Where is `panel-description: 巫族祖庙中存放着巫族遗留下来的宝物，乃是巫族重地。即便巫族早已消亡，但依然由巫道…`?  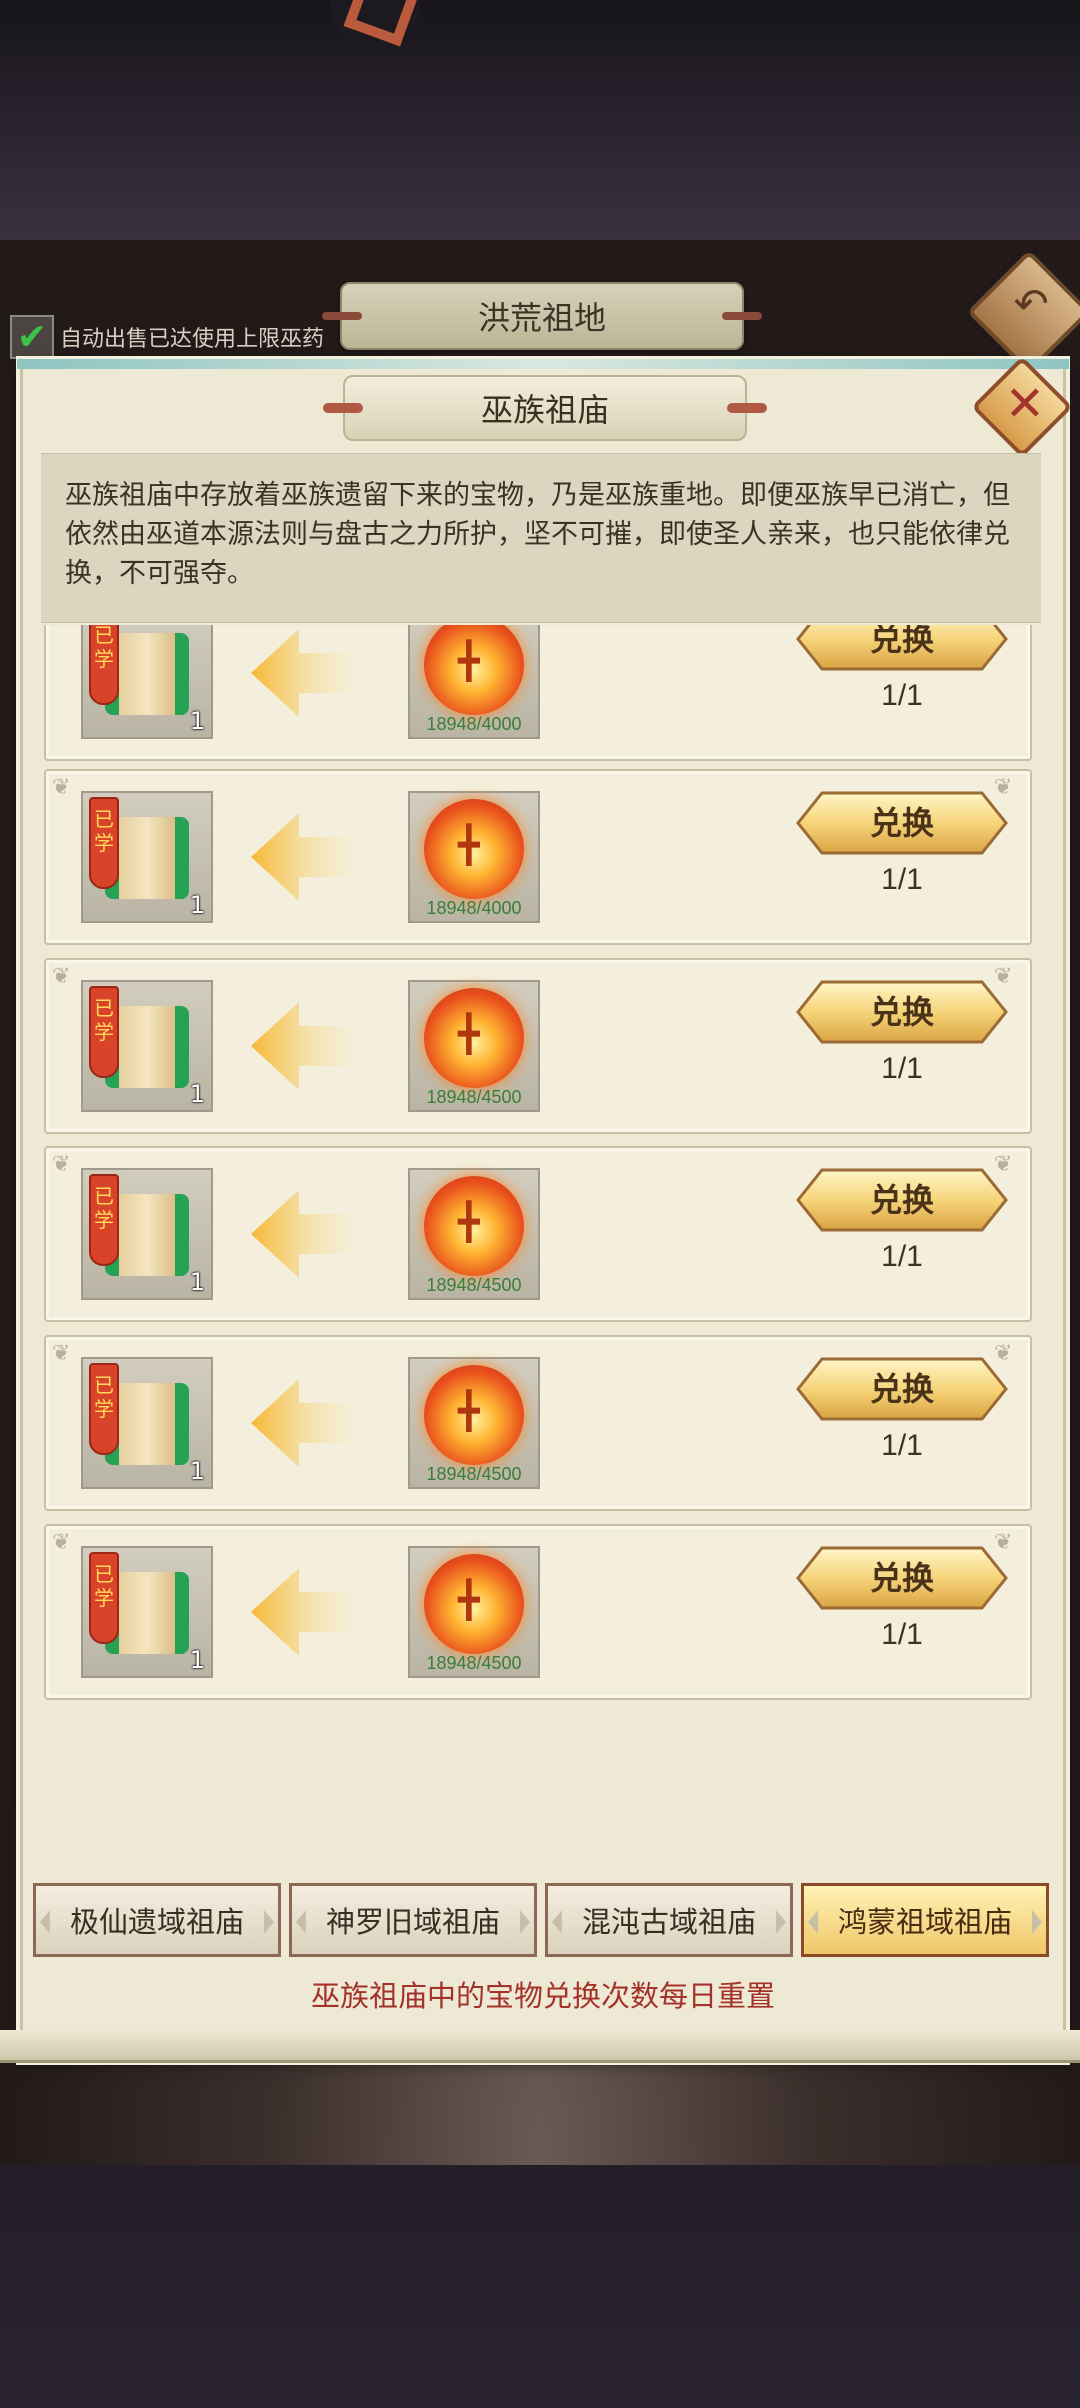 panel-description: 巫族祖庙中存放着巫族遗留下来的宝物，乃是巫族重地。即便巫族早已消亡，但依然由巫道… is located at coordinates (541, 538).